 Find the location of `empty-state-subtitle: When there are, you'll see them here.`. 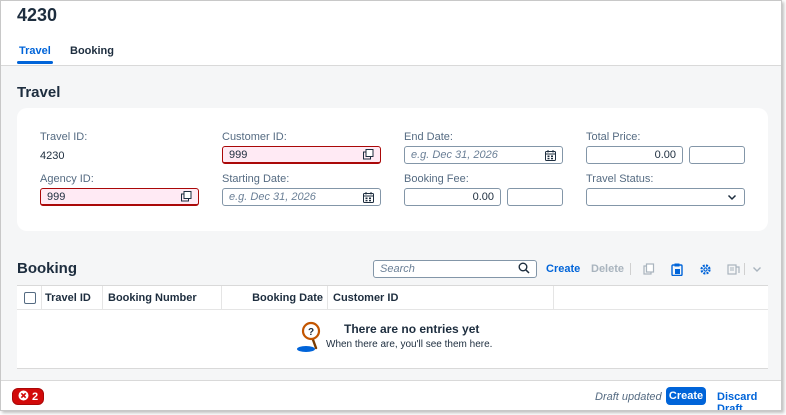

empty-state-subtitle: When there are, you'll see them here. is located at coordinates (409, 344).